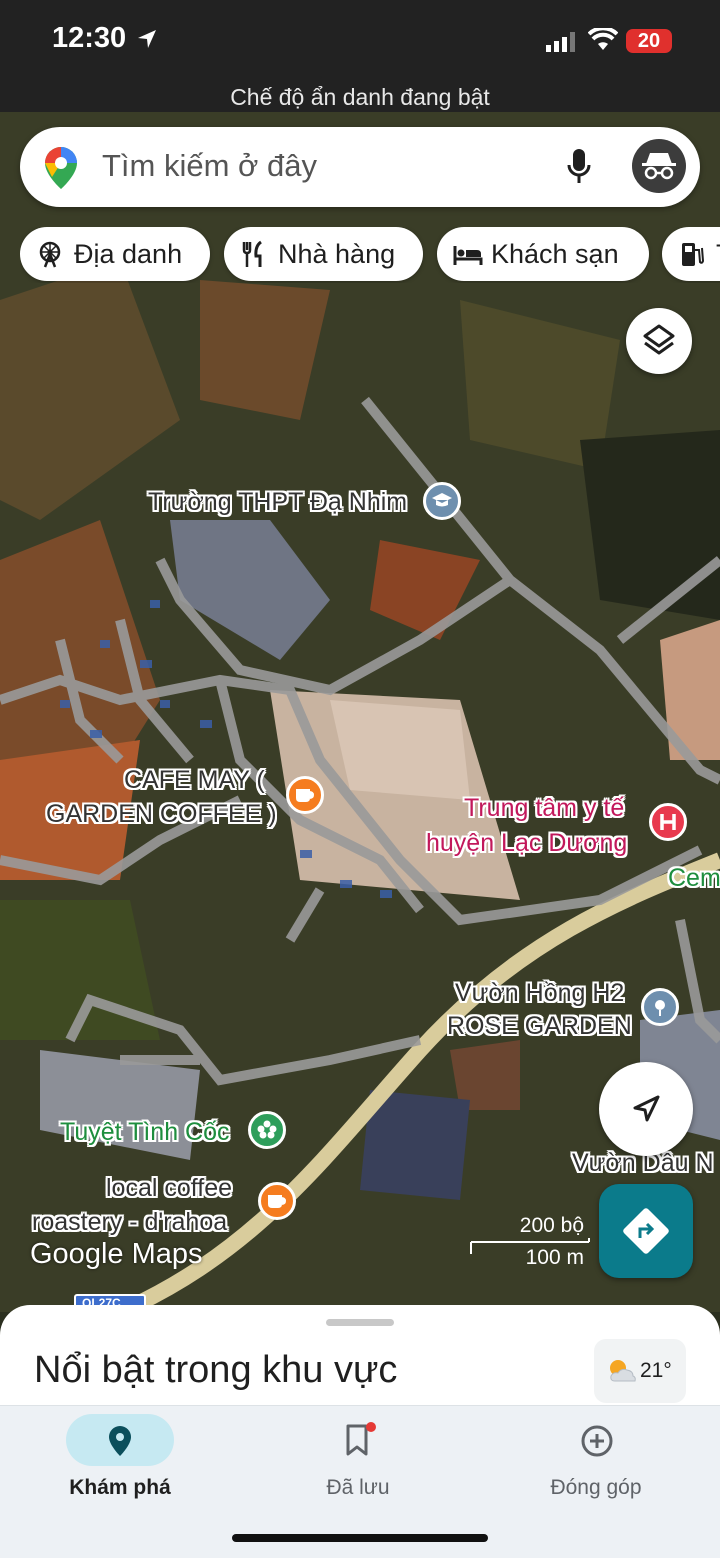 Image resolution: width=720 pixels, height=1558 pixels. I want to click on partly-cloudy-icon, so click(623, 1371).